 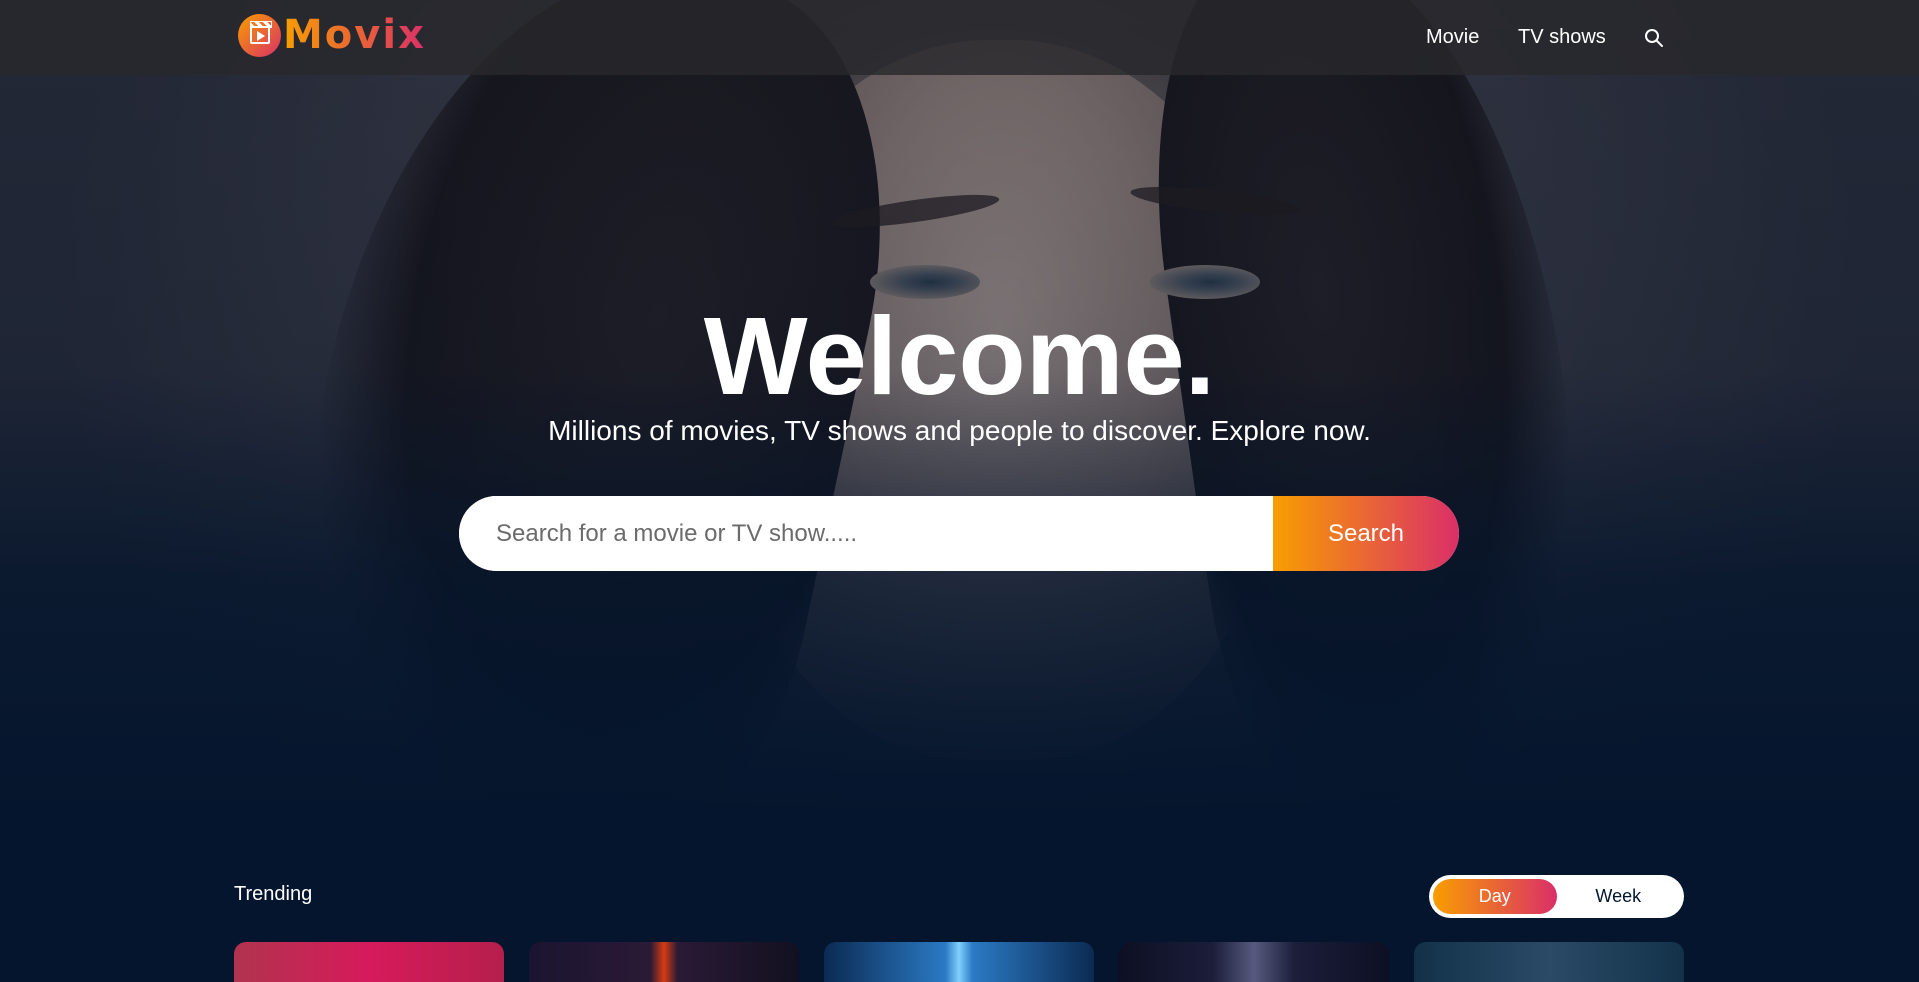 What do you see at coordinates (1562, 37) in the screenshot?
I see `nav-tv-shows: TV shows` at bounding box center [1562, 37].